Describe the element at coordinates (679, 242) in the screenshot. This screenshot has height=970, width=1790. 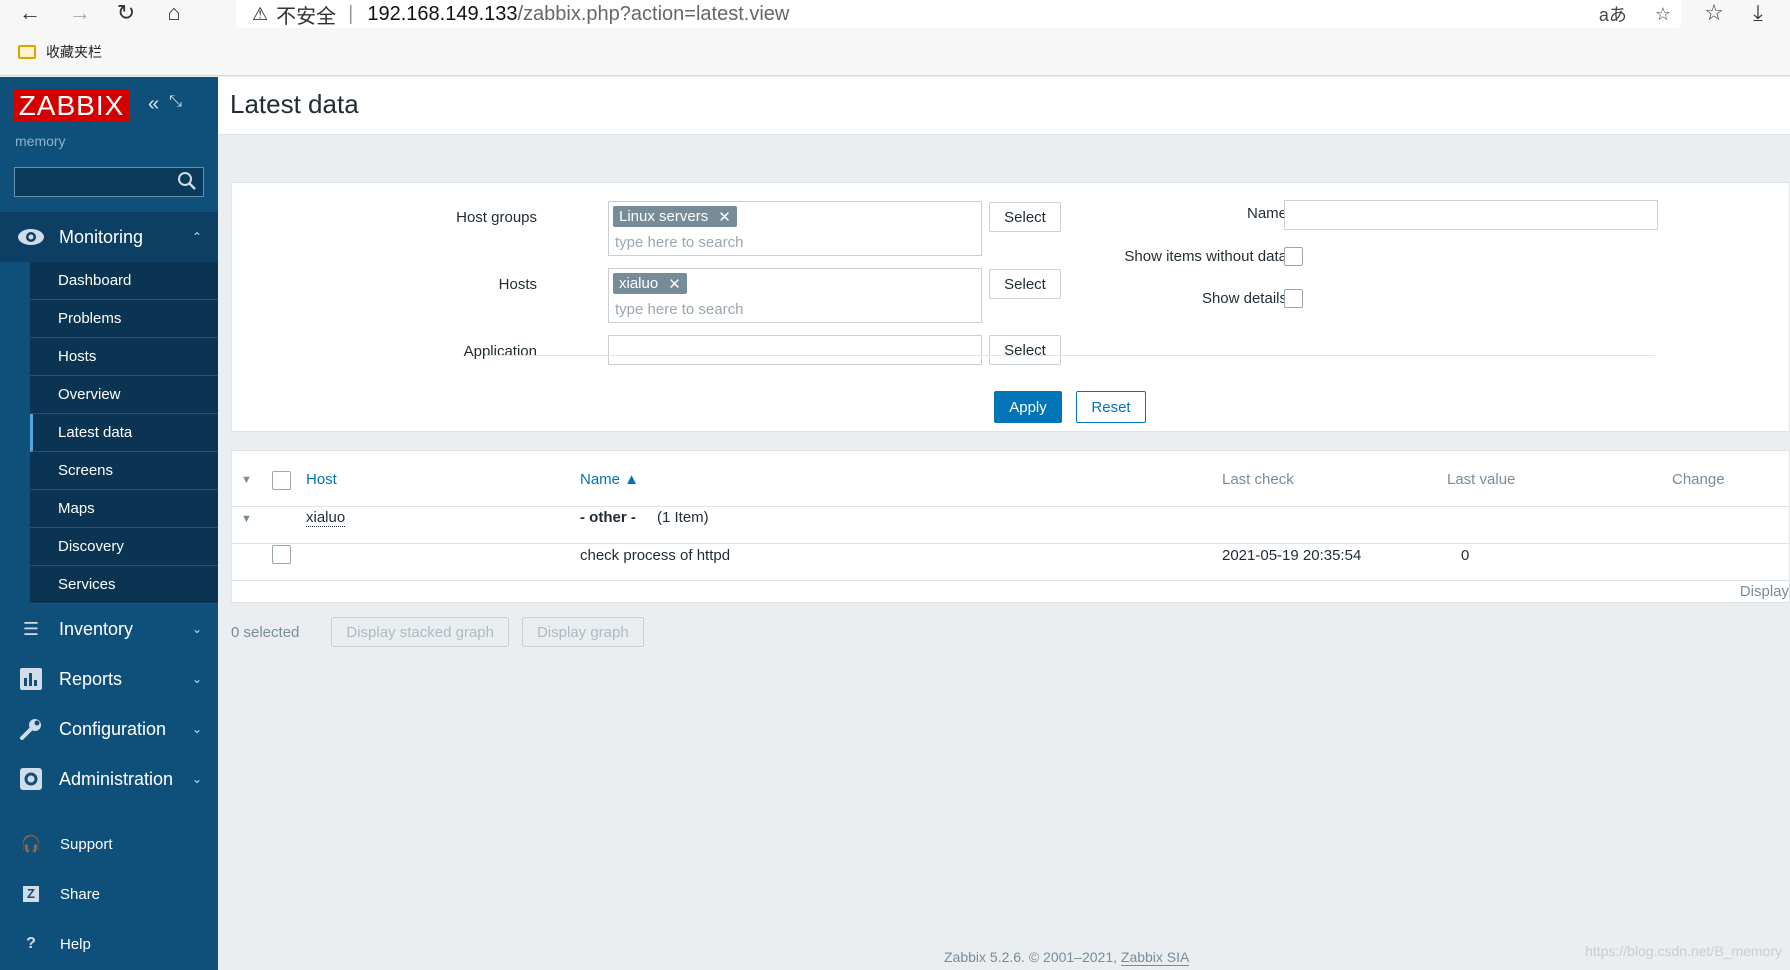
I see `host-groups-placeholder: type here to search` at that location.